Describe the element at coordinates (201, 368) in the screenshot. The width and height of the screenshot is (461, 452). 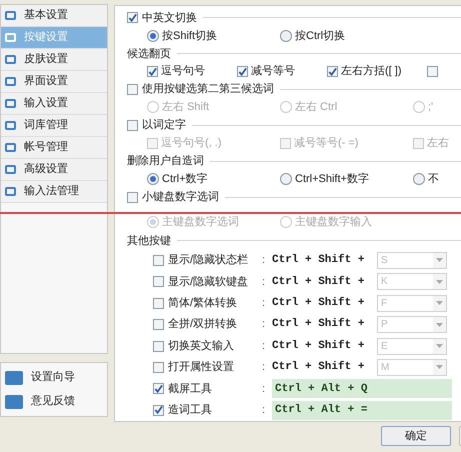
I see `hotkey-label: 打开属性设置` at that location.